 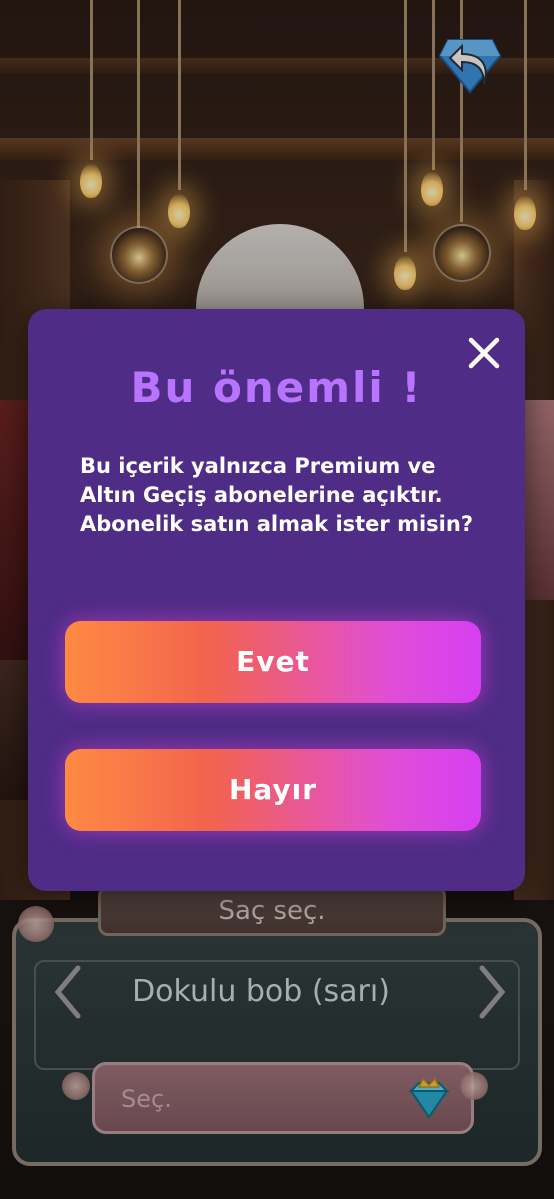 What do you see at coordinates (273, 790) in the screenshot?
I see `no-button: Hayır` at bounding box center [273, 790].